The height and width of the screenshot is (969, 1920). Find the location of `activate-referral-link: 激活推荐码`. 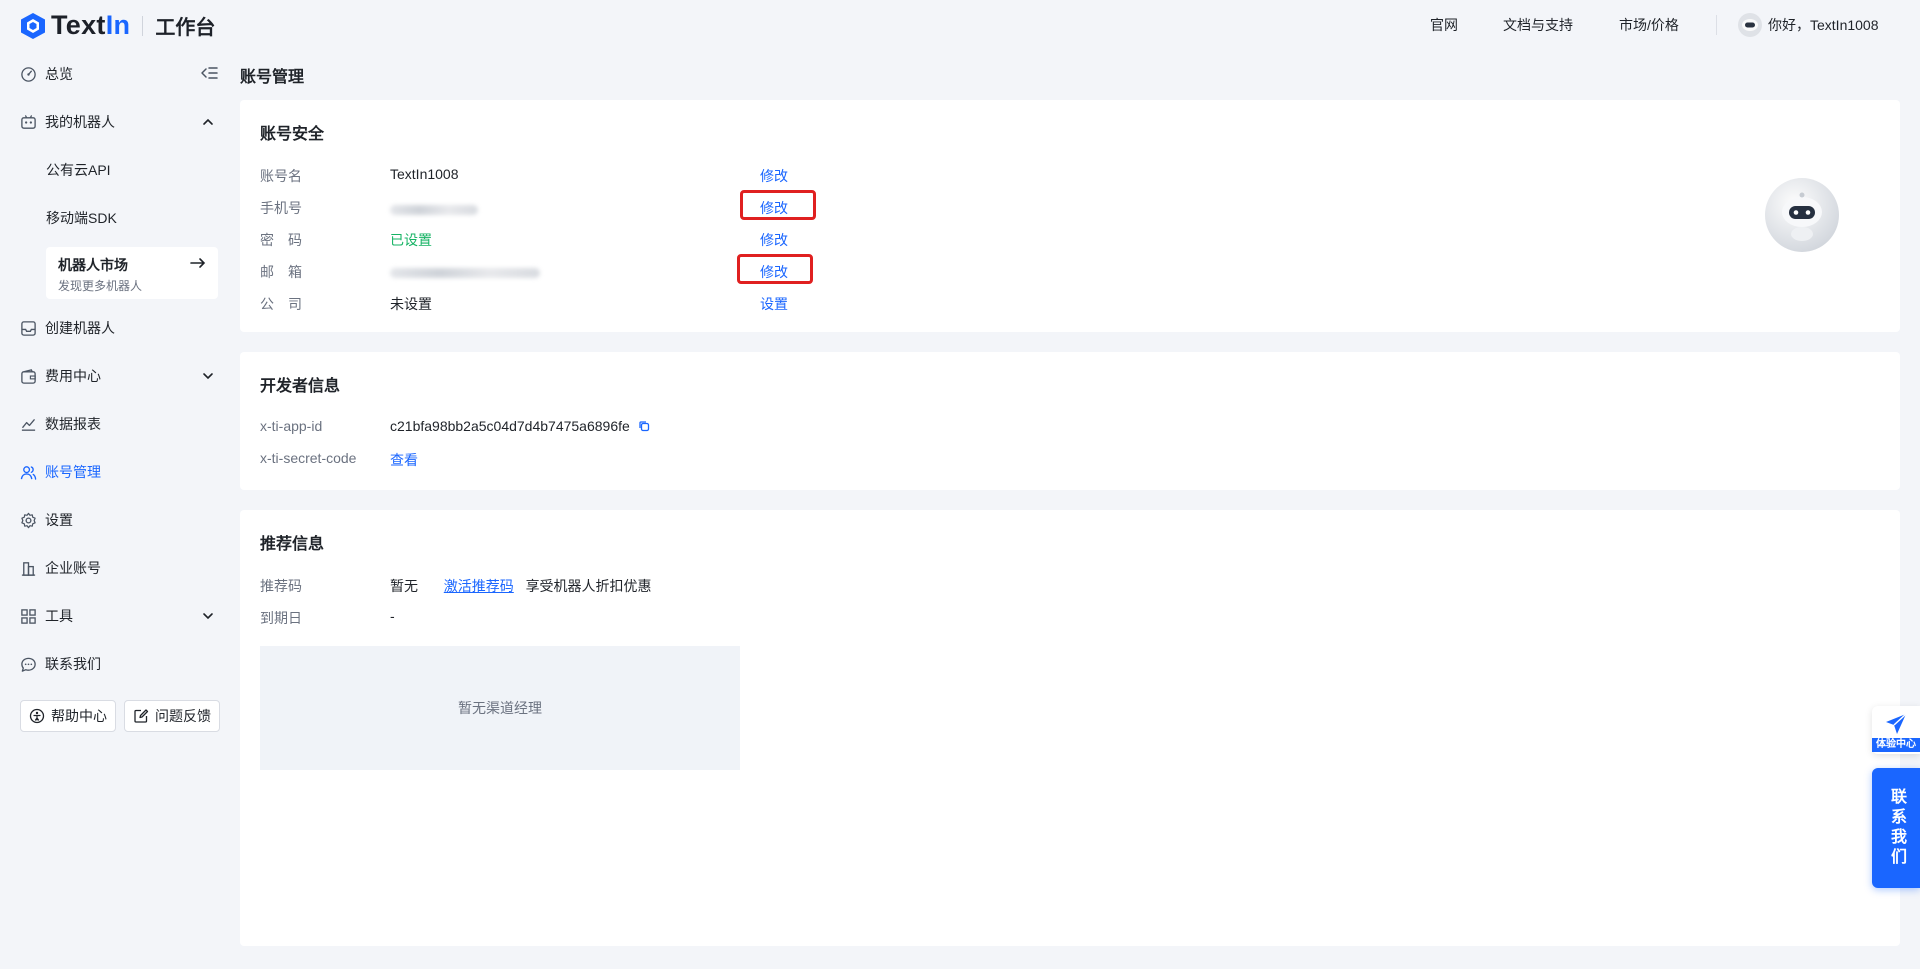

activate-referral-link: 激活推荐码 is located at coordinates (479, 586).